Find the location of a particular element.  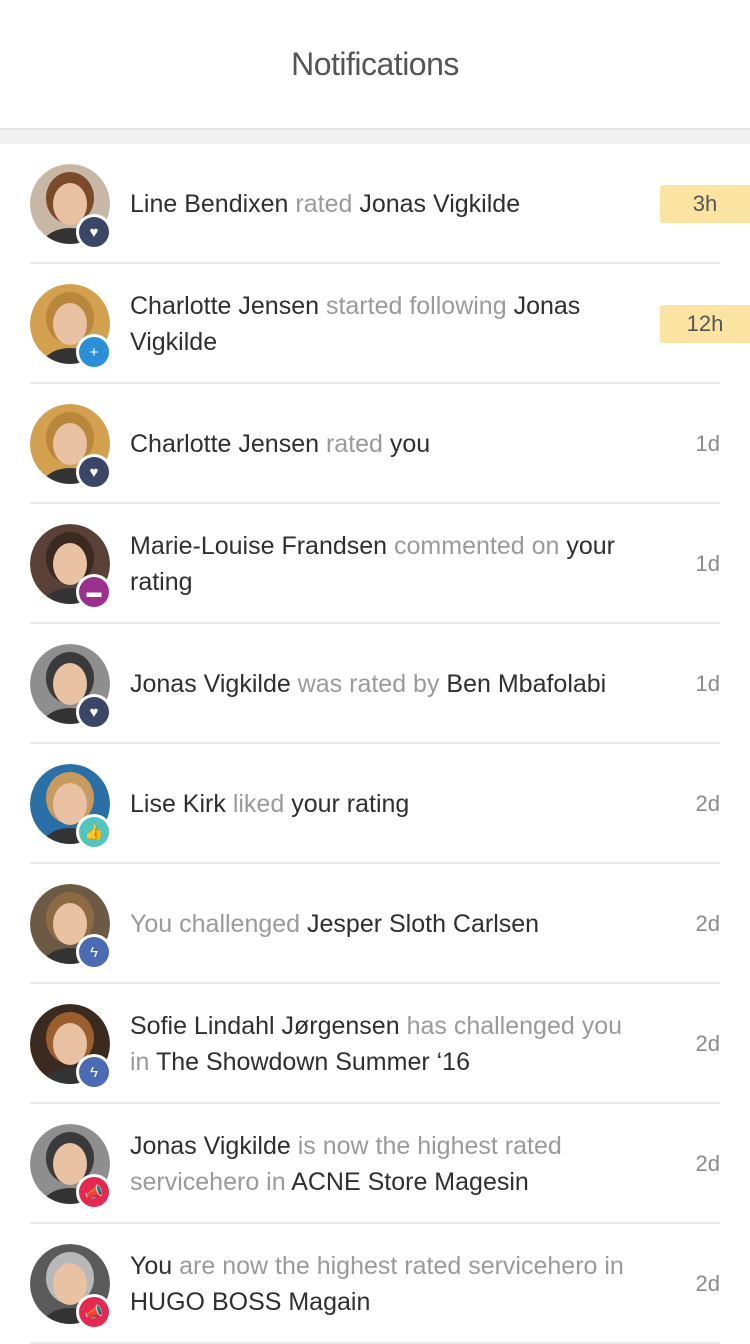

notification-row: ♥ Charlotte Jensen rated you 1d is located at coordinates (375, 444).